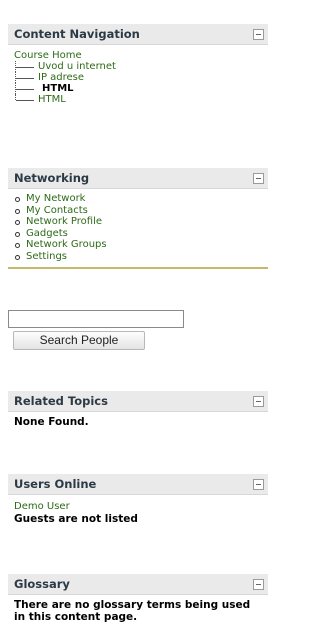 Image resolution: width=320 pixels, height=633 pixels. What do you see at coordinates (141, 99) in the screenshot?
I see `tree-item-html: HTML` at bounding box center [141, 99].